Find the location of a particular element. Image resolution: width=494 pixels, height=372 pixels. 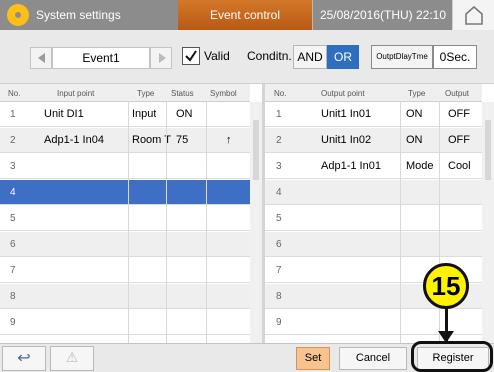

cancel-button: Cancel is located at coordinates (373, 358).